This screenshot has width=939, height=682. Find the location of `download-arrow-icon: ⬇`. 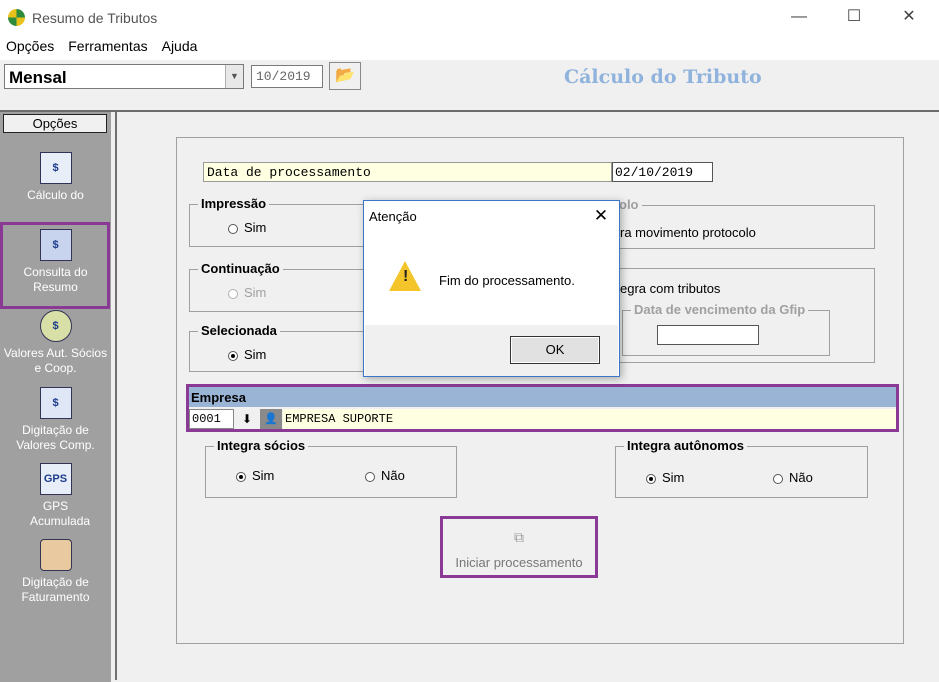

download-arrow-icon: ⬇ is located at coordinates (247, 419).